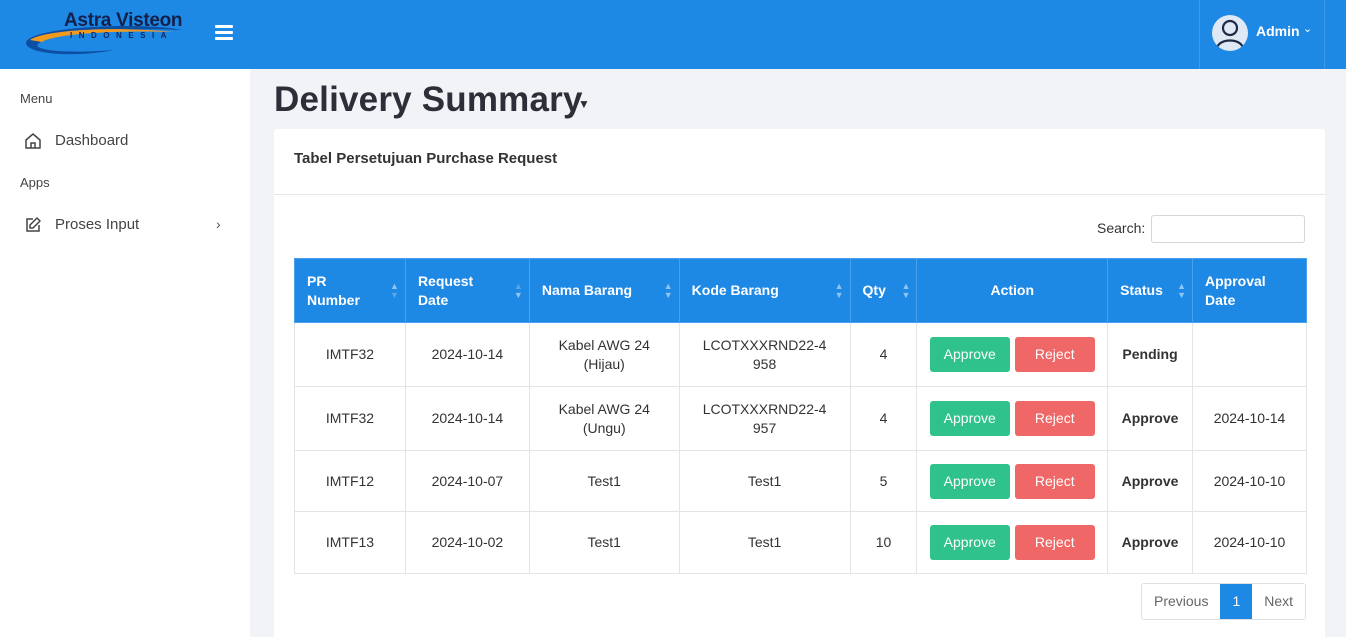  I want to click on chevron-down-icon: ⌄, so click(1308, 29).